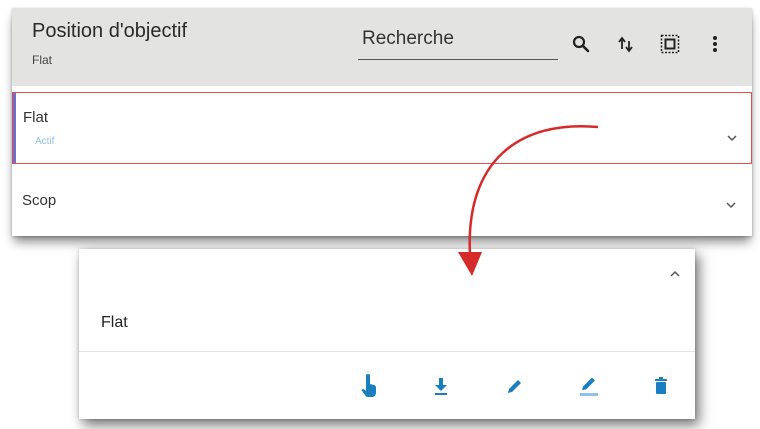  I want to click on status-badge: Actif, so click(45, 141).